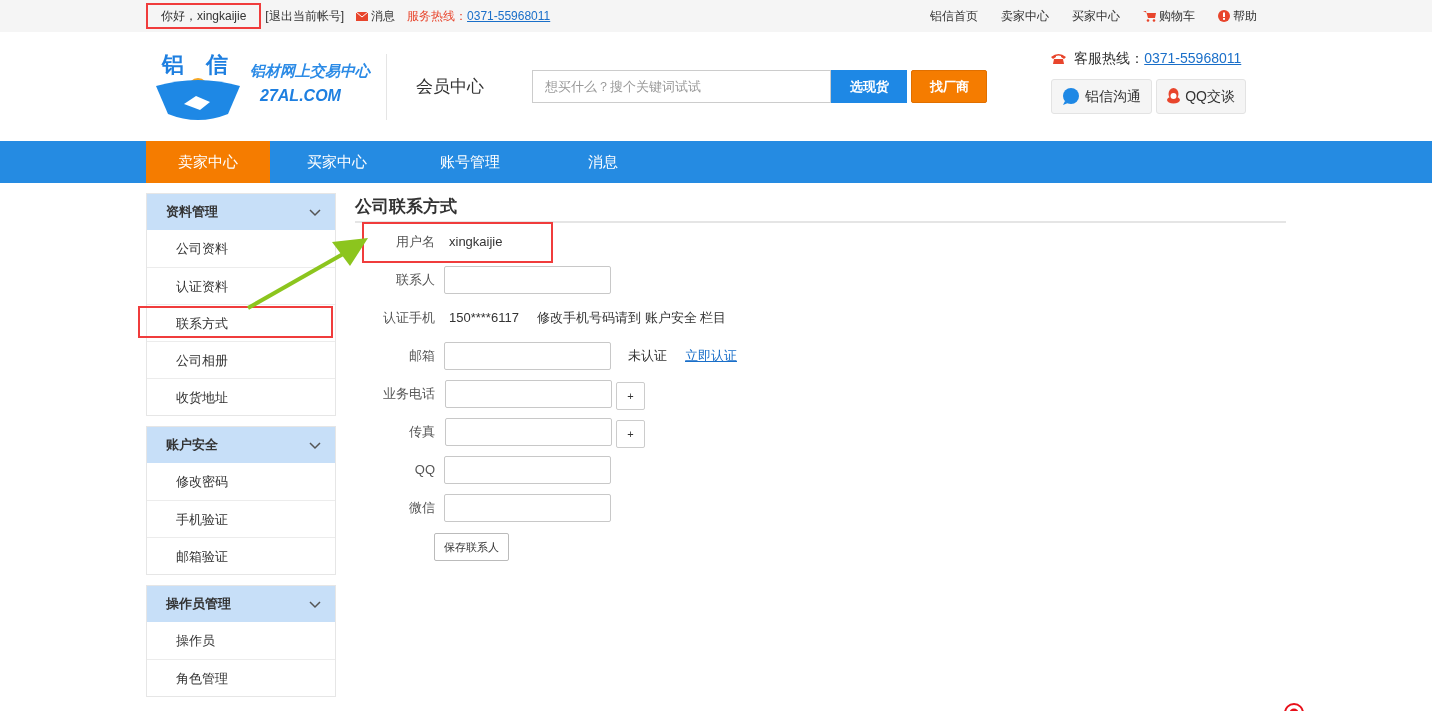  Describe the element at coordinates (421, 508) in the screenshot. I see `field-label: 微信` at that location.